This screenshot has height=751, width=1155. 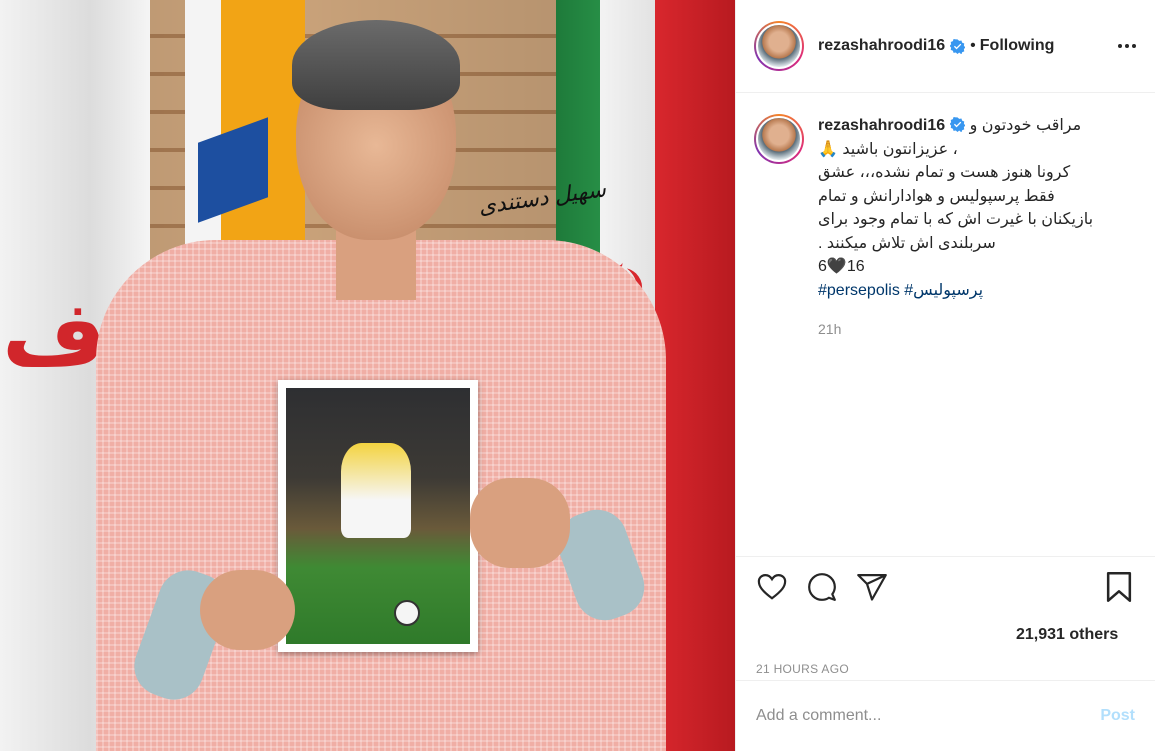 What do you see at coordinates (888, 149) in the screenshot?
I see `caption-line: 🙏 عزیزانتون باشید ،` at bounding box center [888, 149].